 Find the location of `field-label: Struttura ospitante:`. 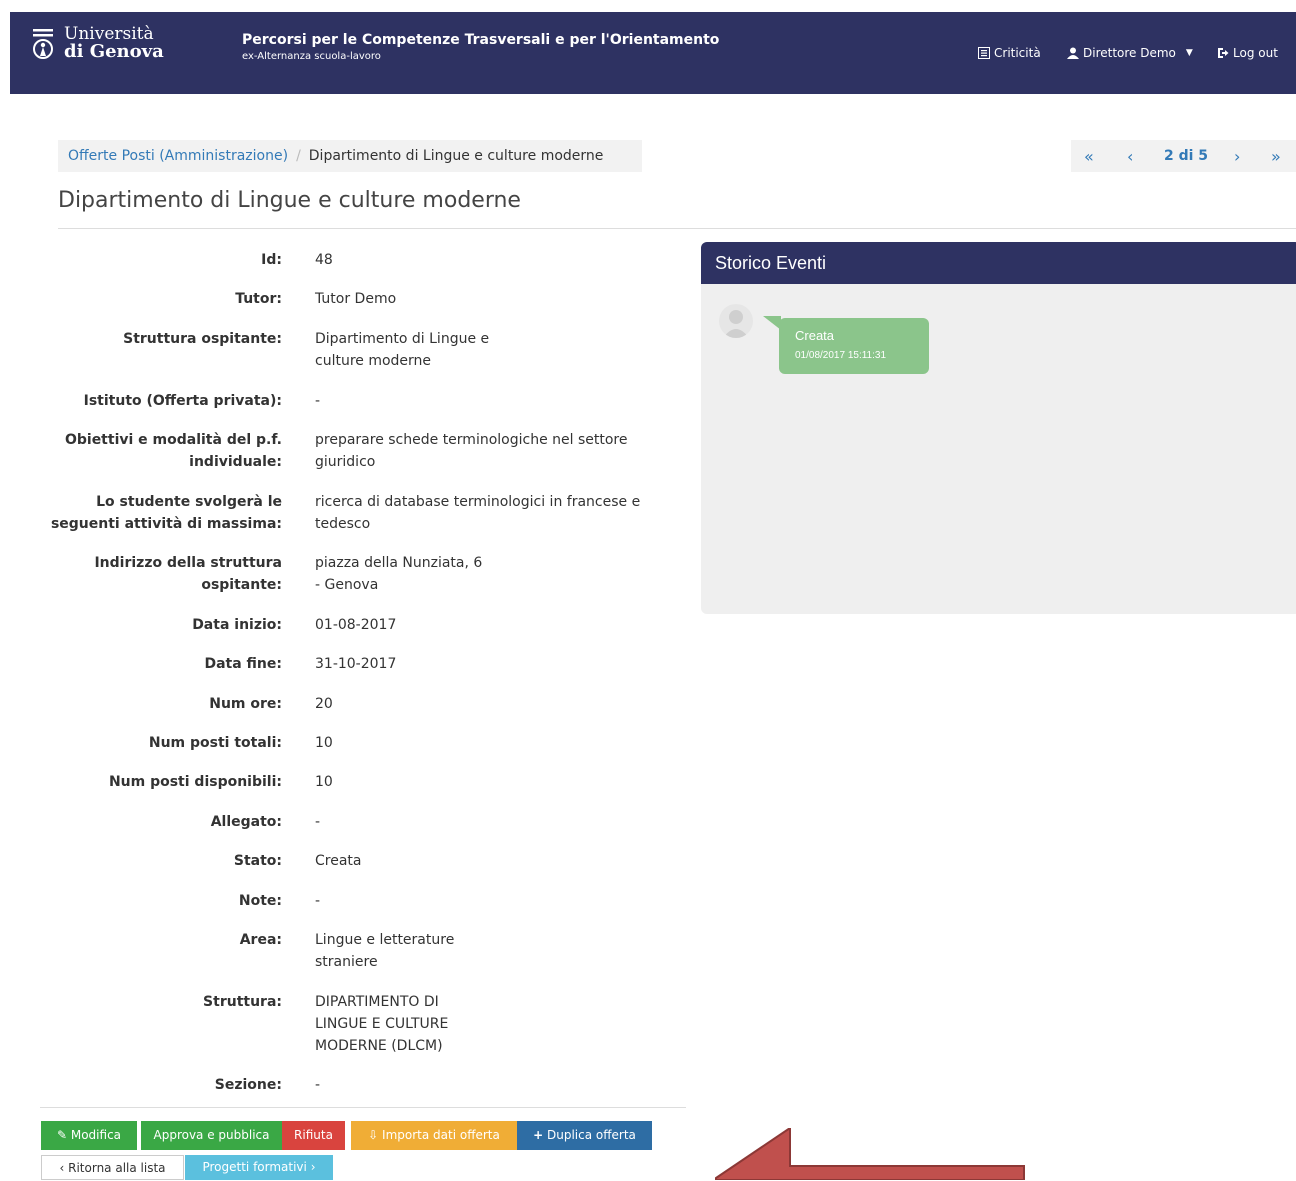

field-label: Struttura ospitante: is located at coordinates (202, 339).